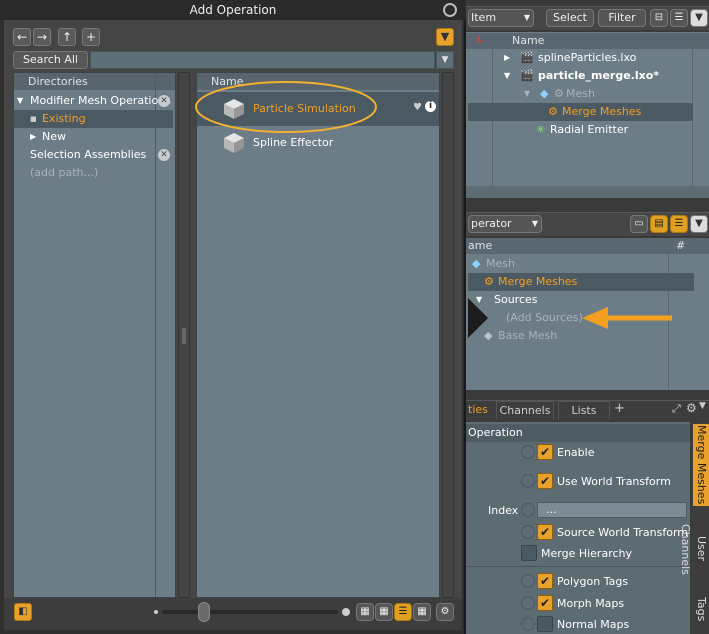  Describe the element at coordinates (250, 612) in the screenshot. I see `zoom-slider-track` at that location.